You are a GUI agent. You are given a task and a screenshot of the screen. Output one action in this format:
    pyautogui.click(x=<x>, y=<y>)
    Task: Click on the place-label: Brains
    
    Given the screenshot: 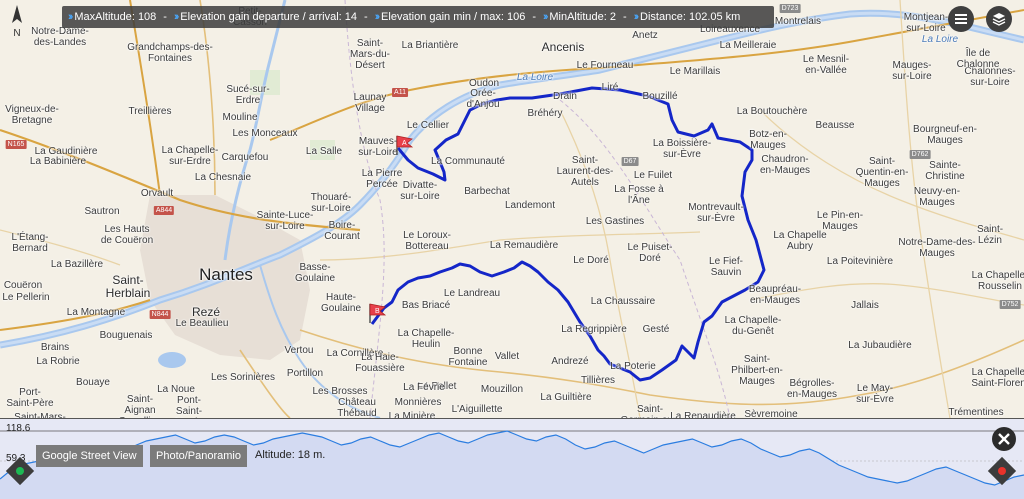 What is the action you would take?
    pyautogui.click(x=55, y=347)
    